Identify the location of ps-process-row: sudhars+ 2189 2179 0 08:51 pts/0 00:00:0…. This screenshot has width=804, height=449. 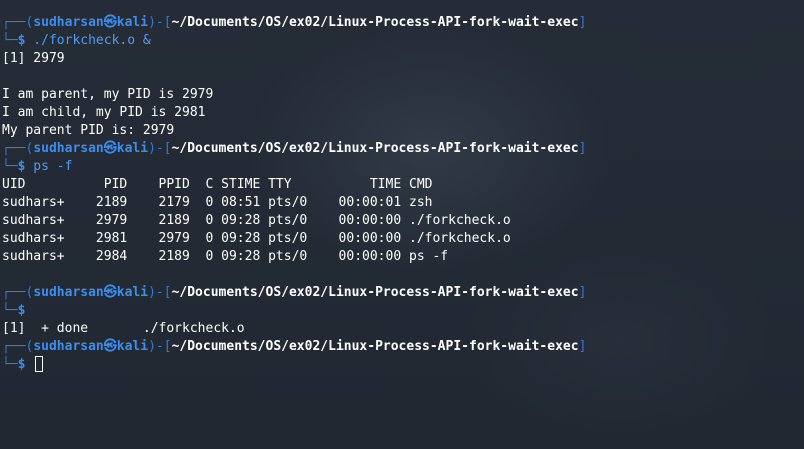
(217, 202).